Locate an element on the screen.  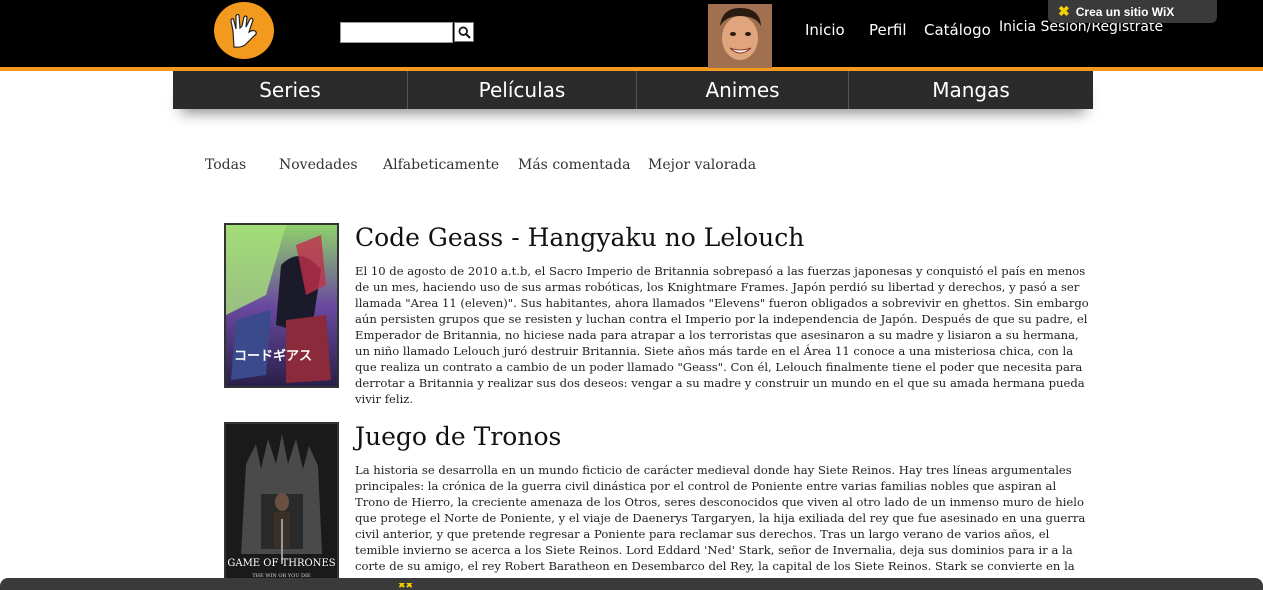
poster-image: コードギアス is located at coordinates (281, 305).